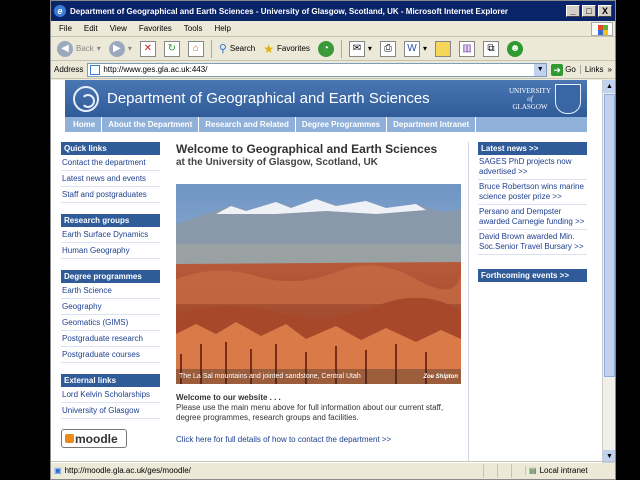 Image resolution: width=640 pixels, height=480 pixels. I want to click on sidebar-heading: Degree programmes, so click(110, 276).